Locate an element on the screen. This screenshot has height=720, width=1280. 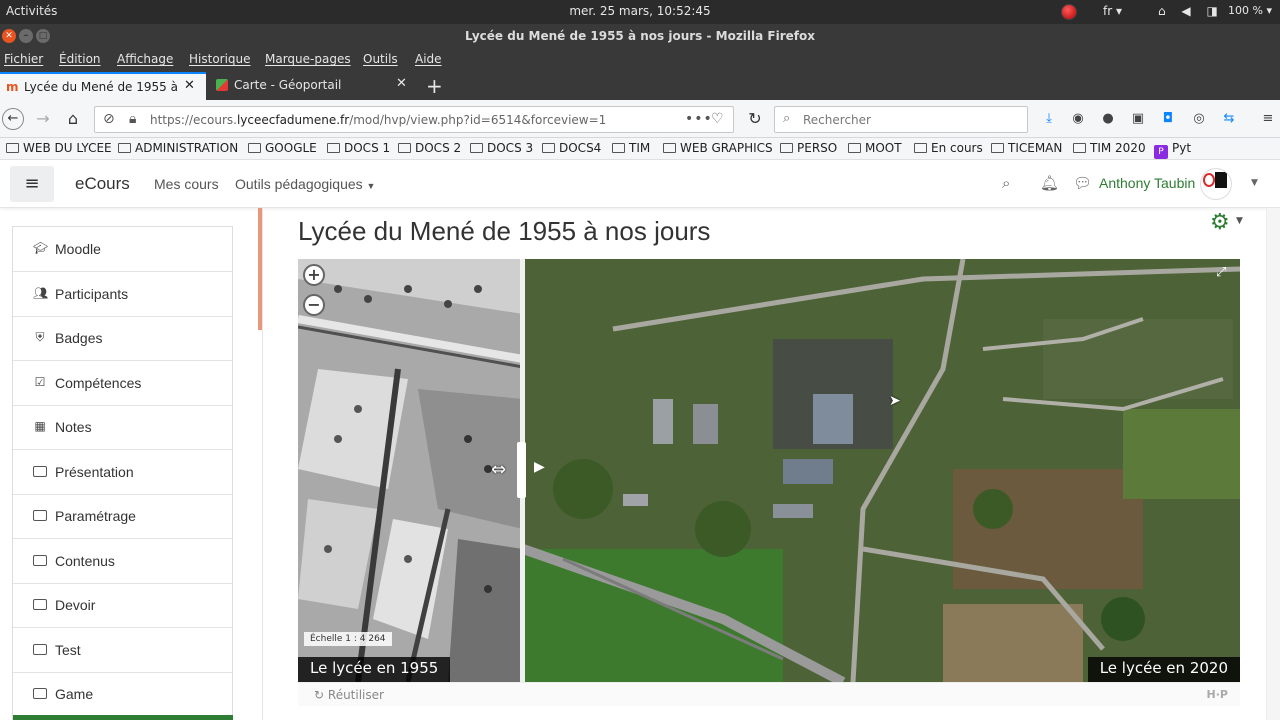
sidebar-item-competences: ☑ Compétences is located at coordinates (122, 383).